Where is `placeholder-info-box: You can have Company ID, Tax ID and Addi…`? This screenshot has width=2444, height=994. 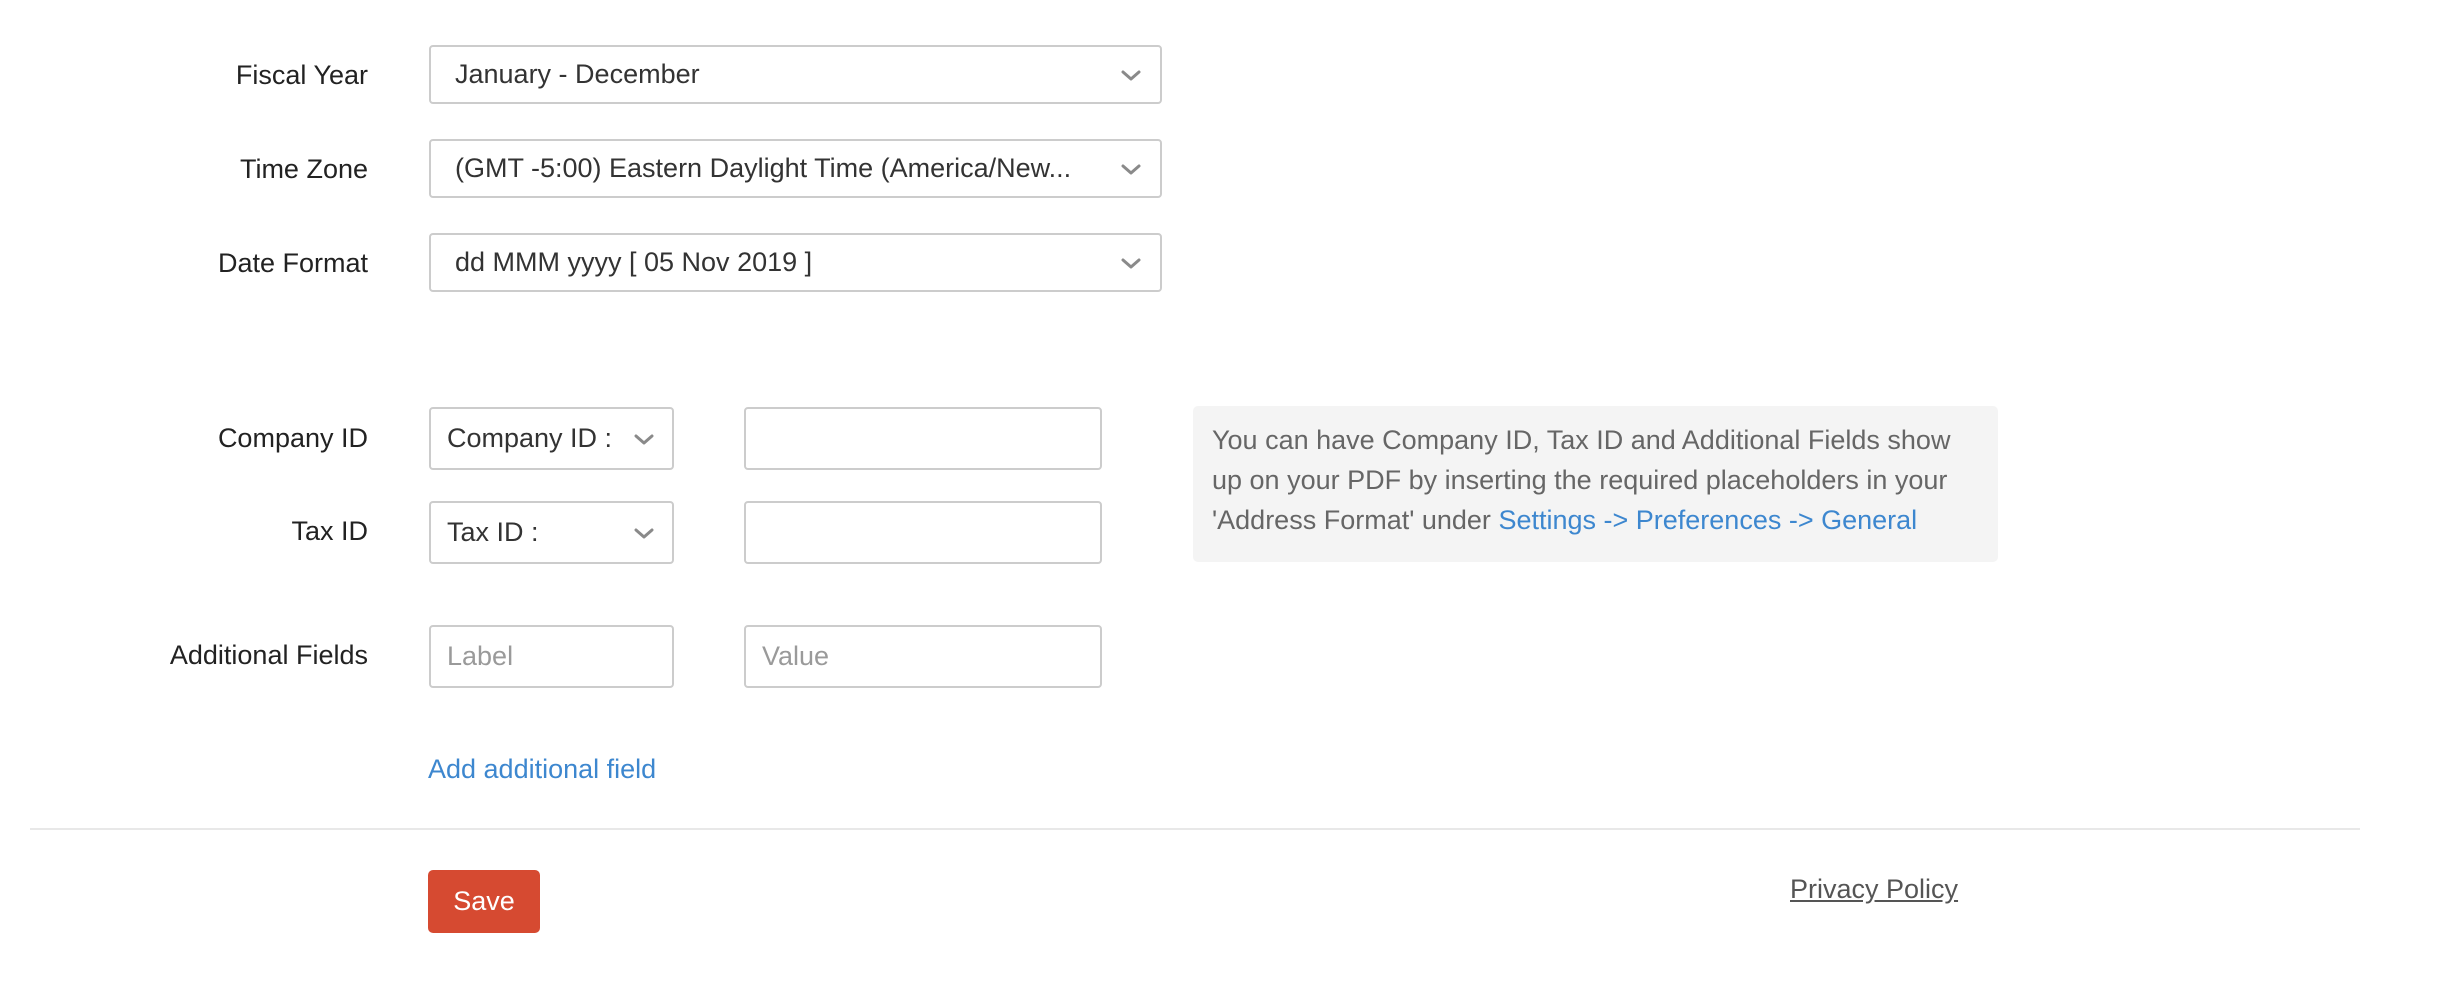 placeholder-info-box: You can have Company ID, Tax ID and Addi… is located at coordinates (1595, 484).